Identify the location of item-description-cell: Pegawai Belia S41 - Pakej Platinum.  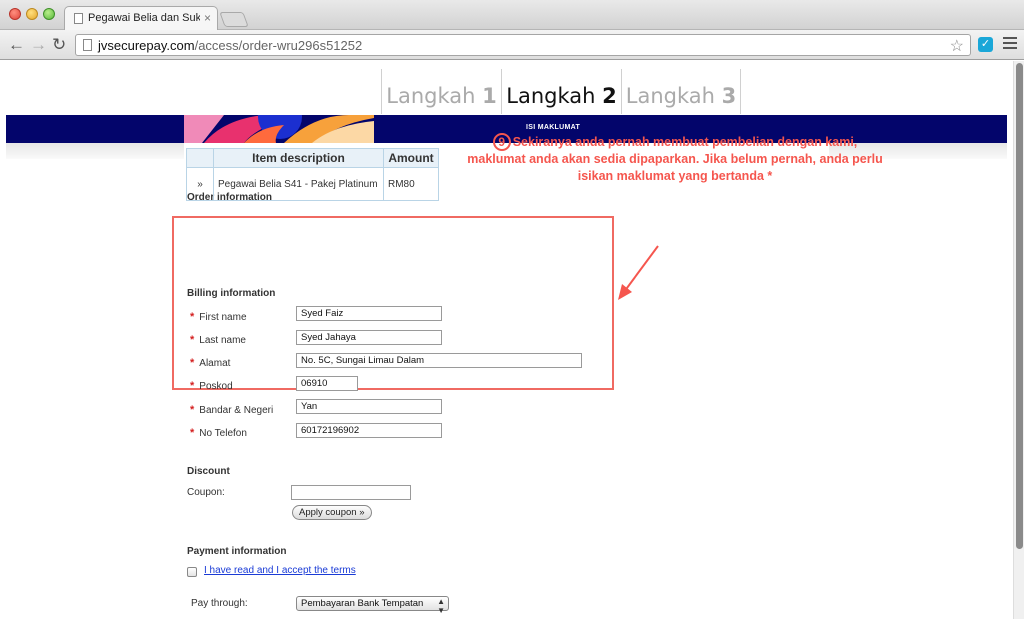
(298, 184).